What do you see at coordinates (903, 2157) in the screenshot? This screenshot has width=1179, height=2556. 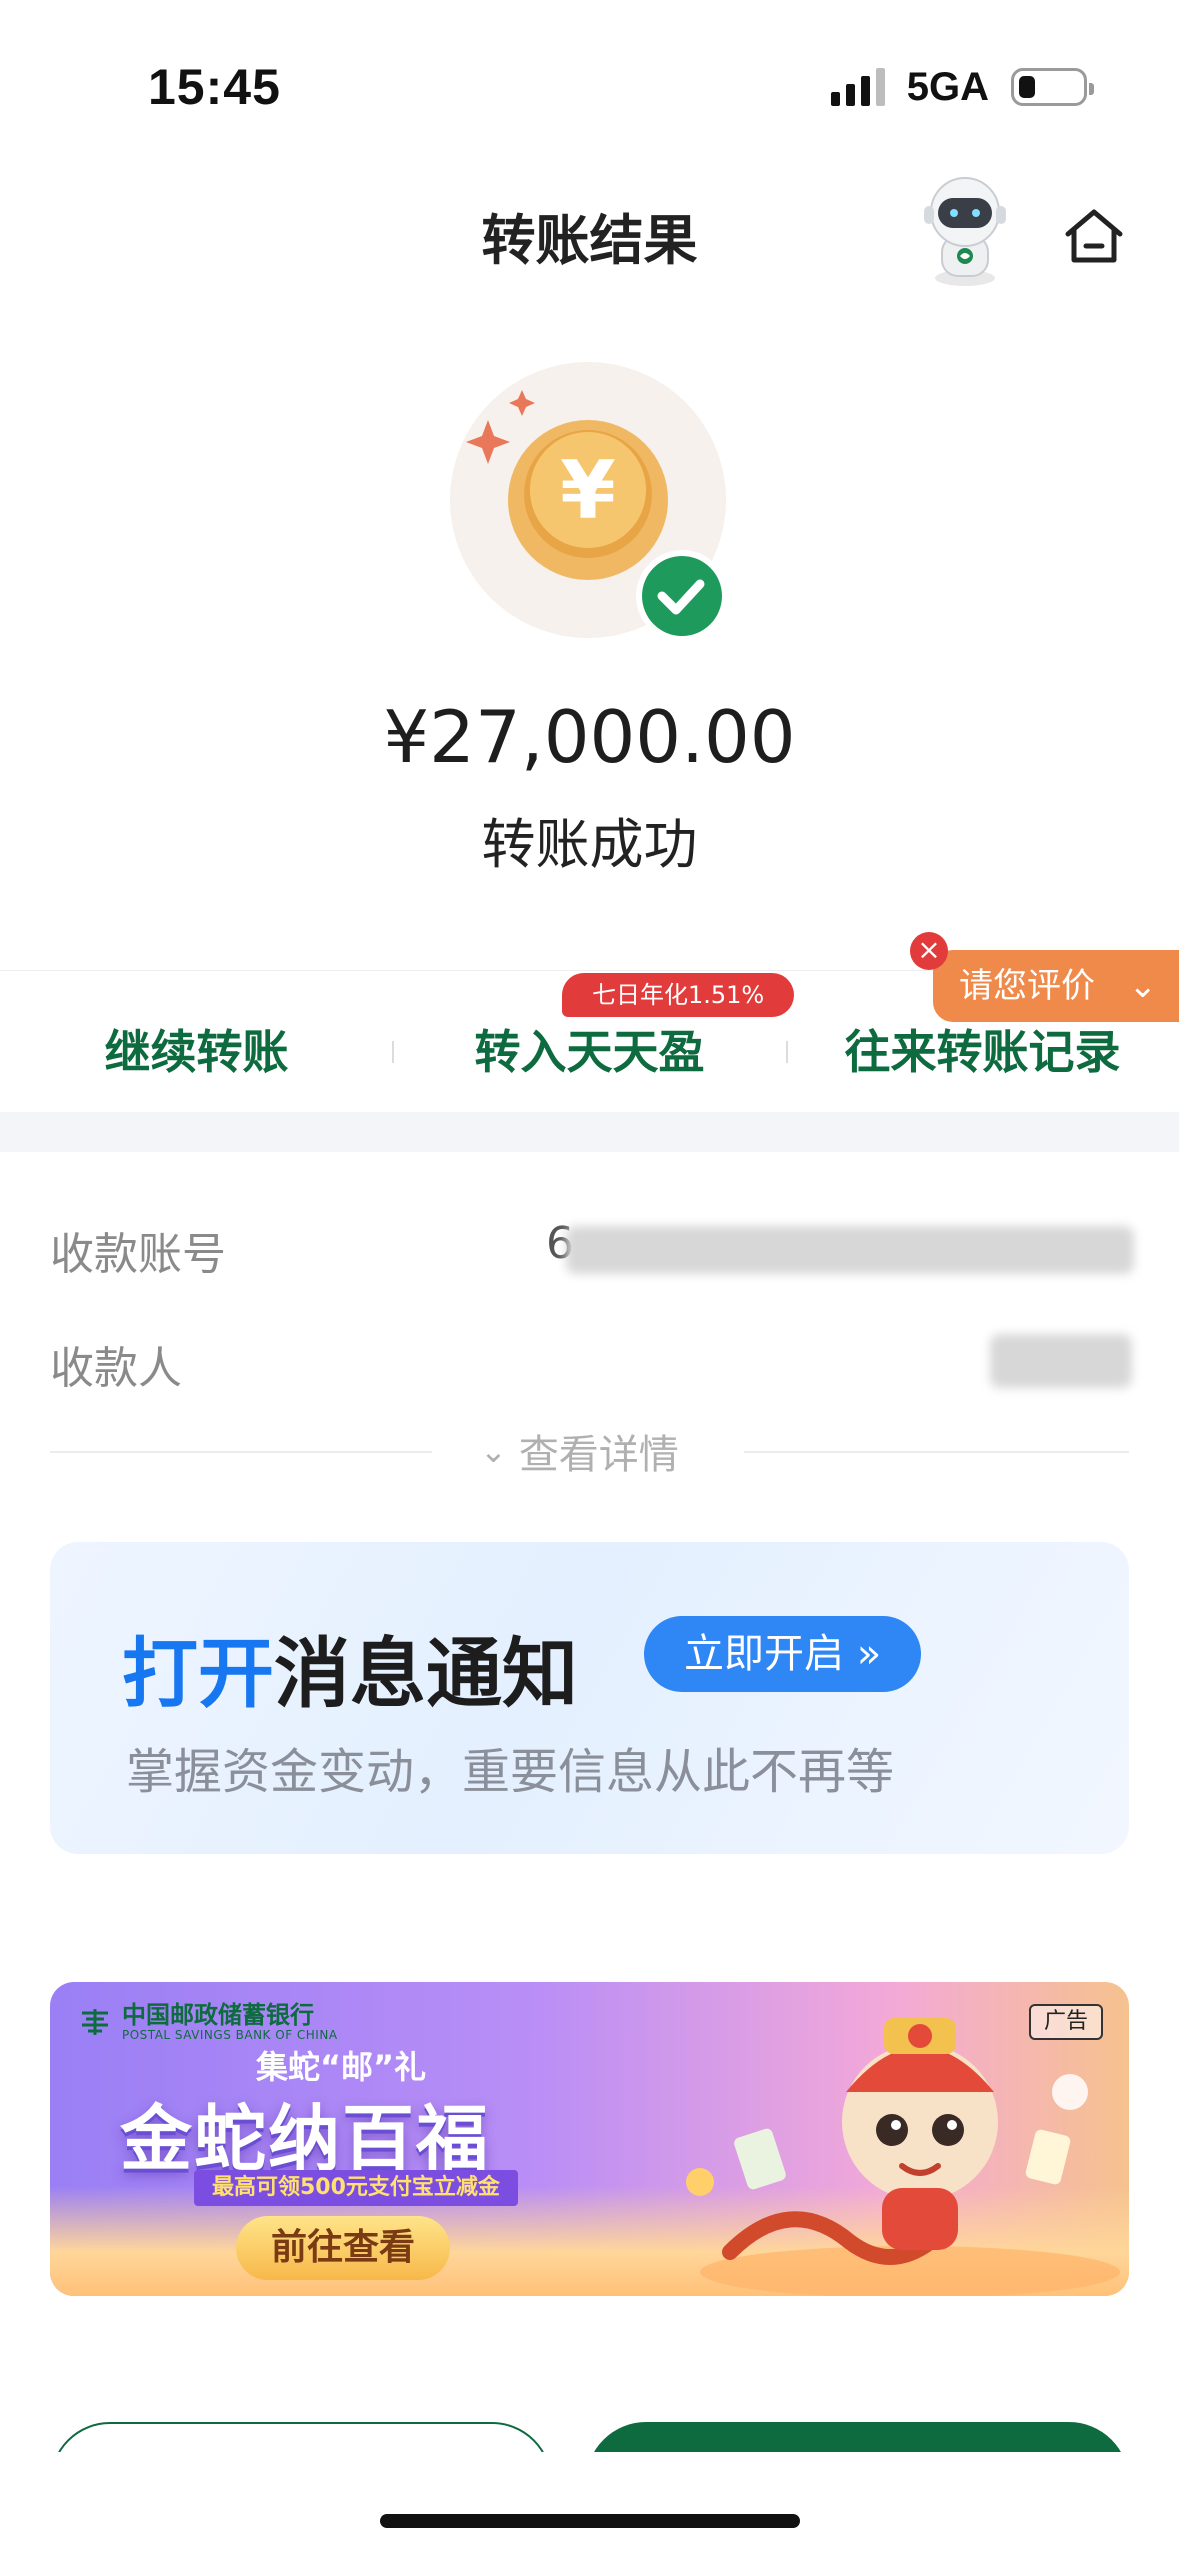 I see `lion-dance-snake-illustration` at bounding box center [903, 2157].